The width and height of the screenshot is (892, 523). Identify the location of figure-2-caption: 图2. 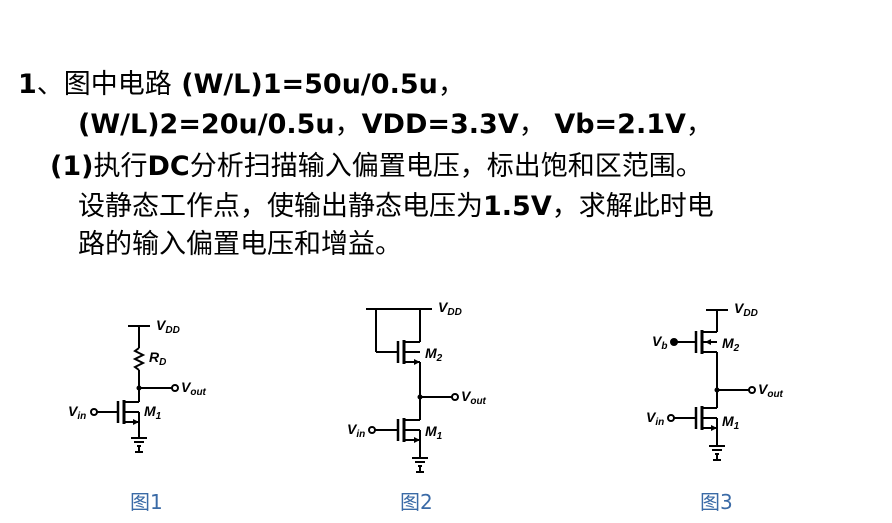
(416, 502).